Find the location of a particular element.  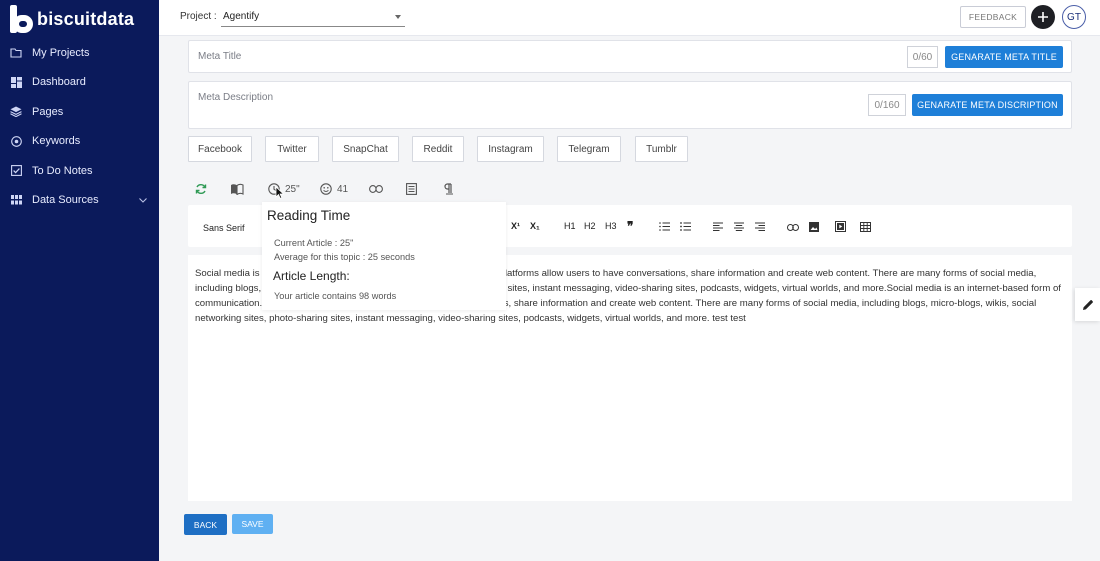

project-label: Project : is located at coordinates (198, 16).